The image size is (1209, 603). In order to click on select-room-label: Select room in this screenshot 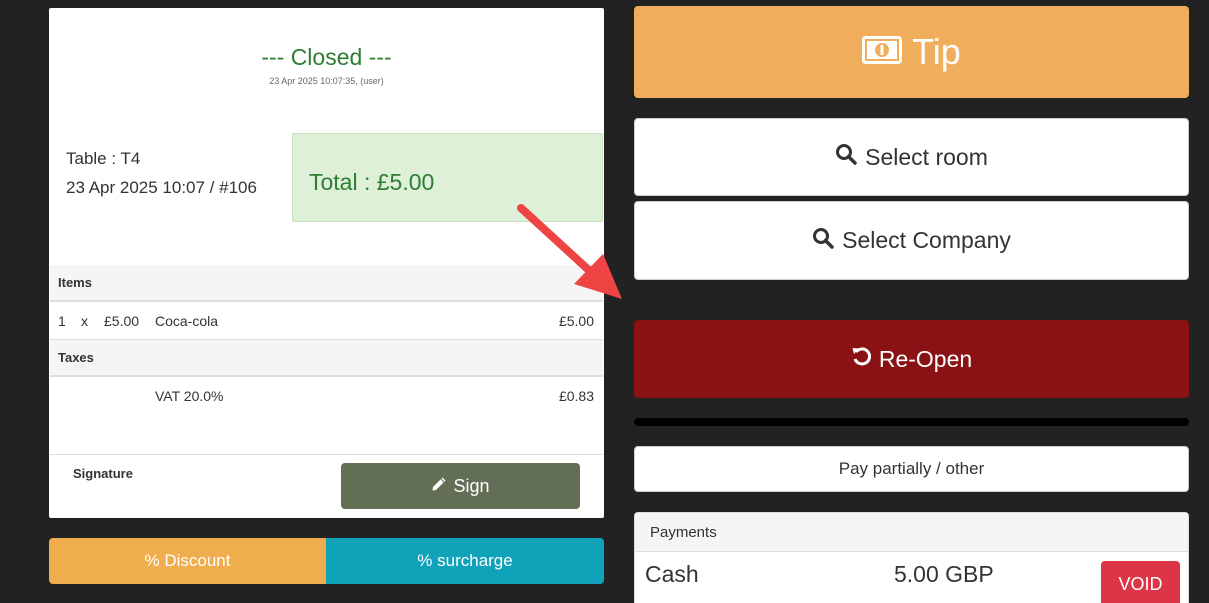, I will do `click(926, 156)`.